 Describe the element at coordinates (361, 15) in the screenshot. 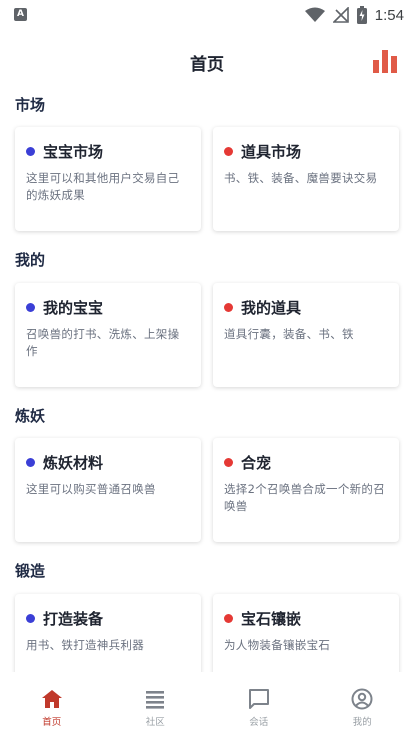

I see `battery-charging-icon` at that location.